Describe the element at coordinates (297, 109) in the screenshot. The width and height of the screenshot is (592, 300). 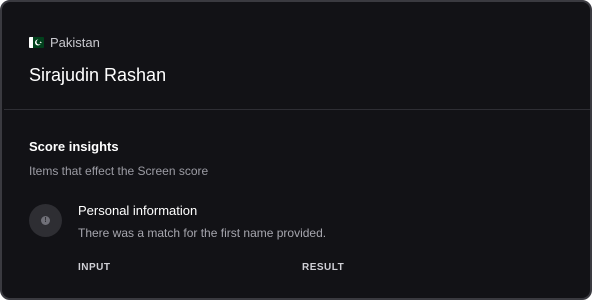
I see `divider` at that location.